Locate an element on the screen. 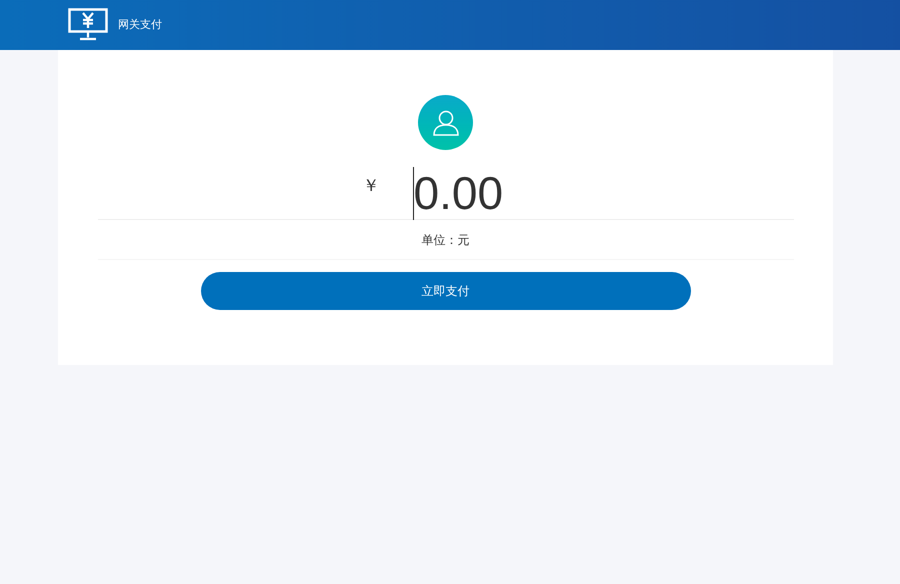 The width and height of the screenshot is (900, 584). unit-label: 单位：元 is located at coordinates (446, 240).